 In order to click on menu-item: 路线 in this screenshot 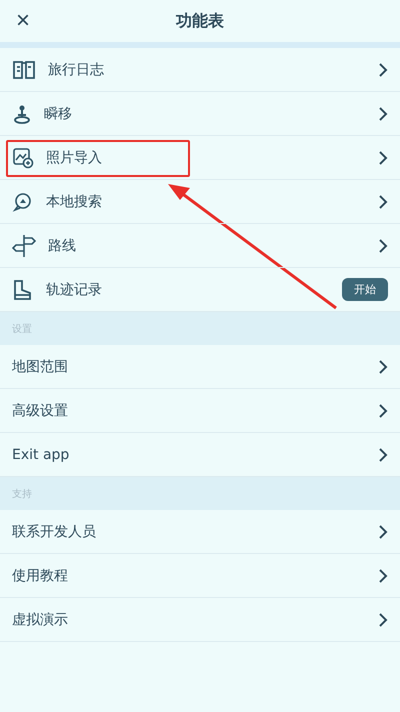, I will do `click(200, 246)`.